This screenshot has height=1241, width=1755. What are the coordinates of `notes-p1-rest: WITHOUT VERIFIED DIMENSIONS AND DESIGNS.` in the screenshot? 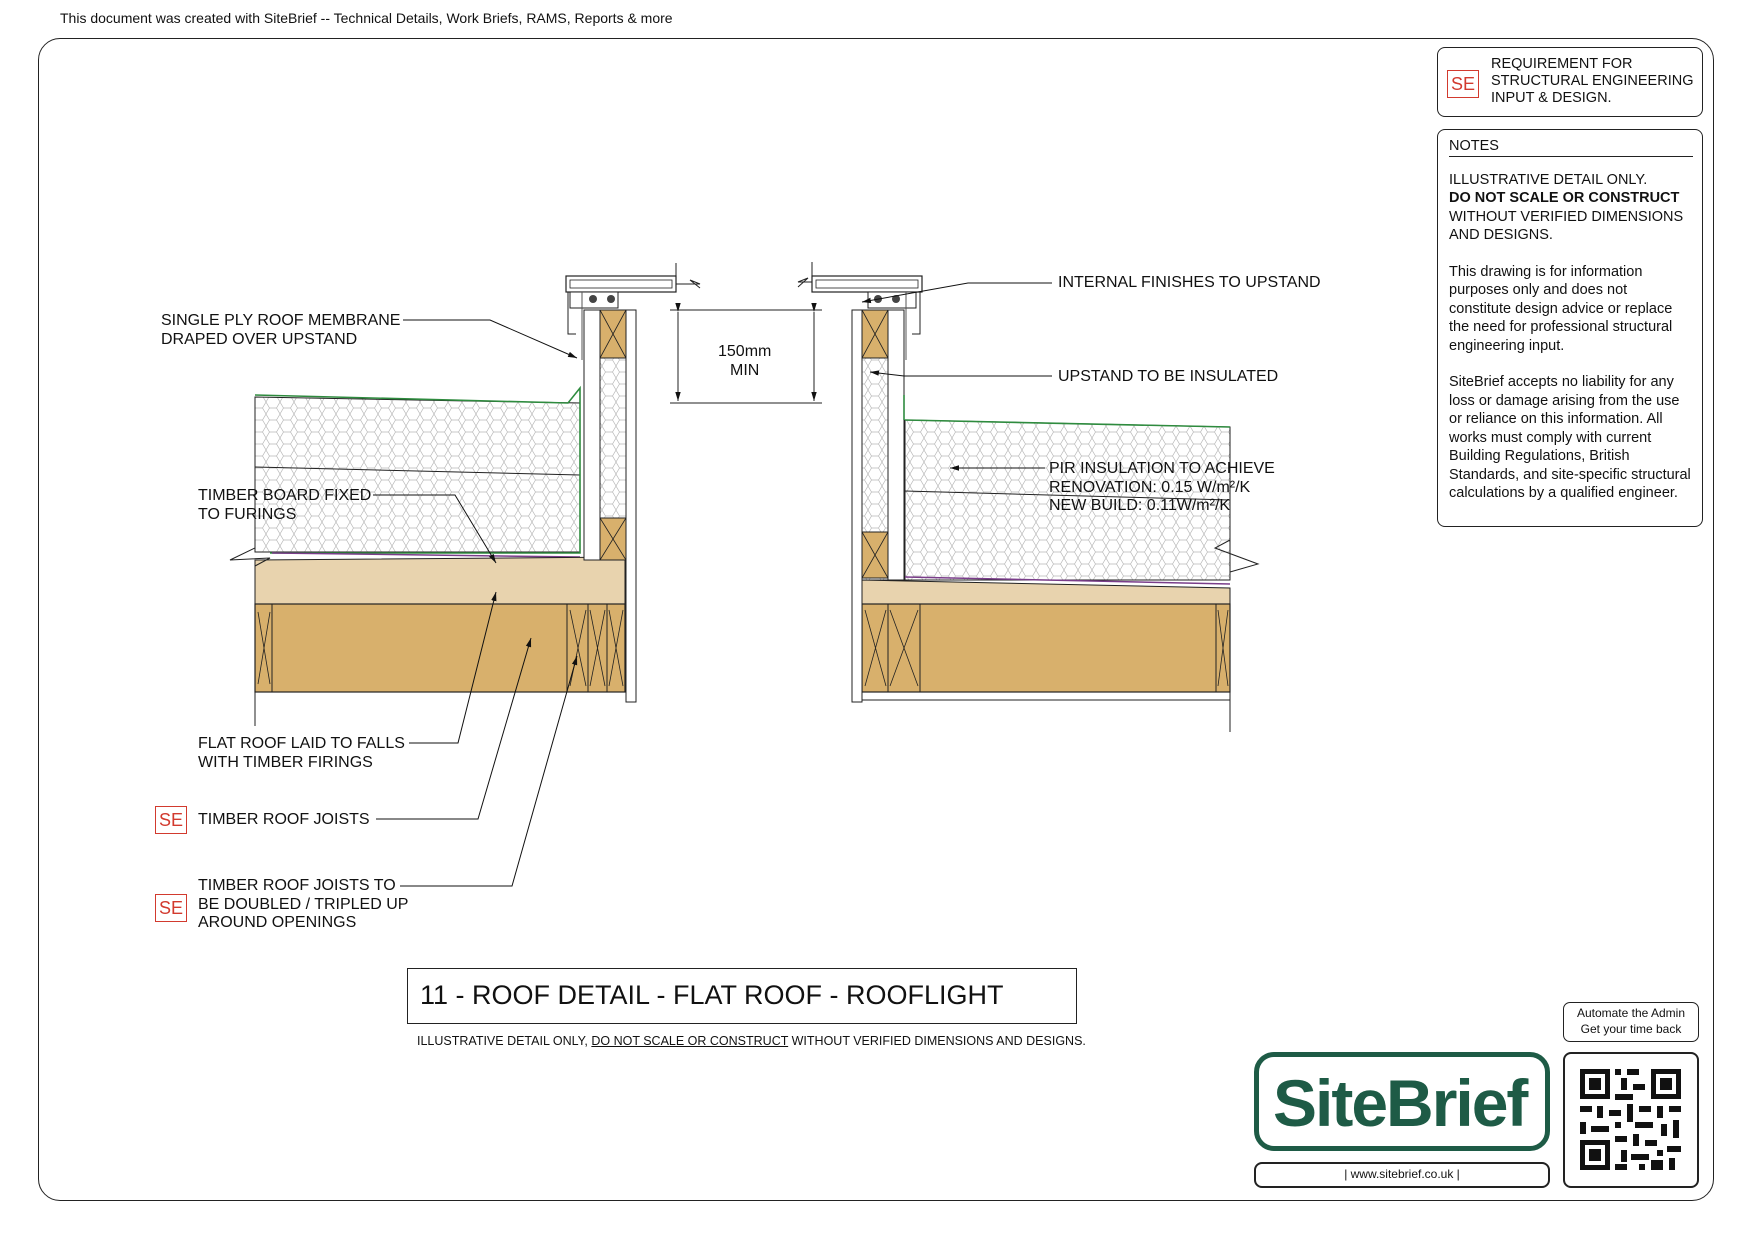 It's located at (1566, 226).